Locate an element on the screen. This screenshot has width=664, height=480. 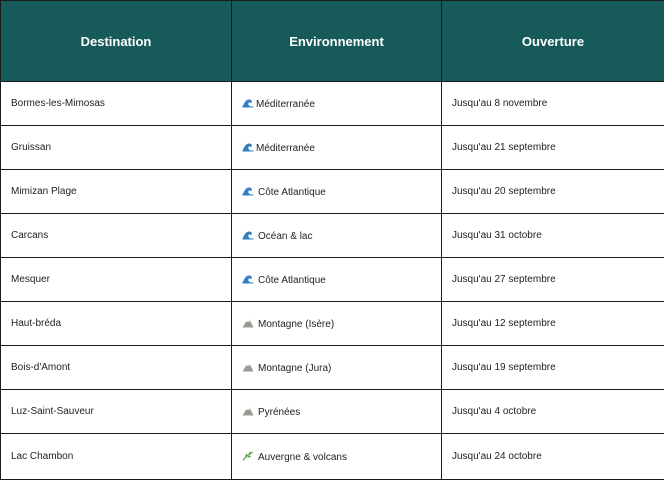
cell-opening: Jusqu'au 19 septembre is located at coordinates (552, 367).